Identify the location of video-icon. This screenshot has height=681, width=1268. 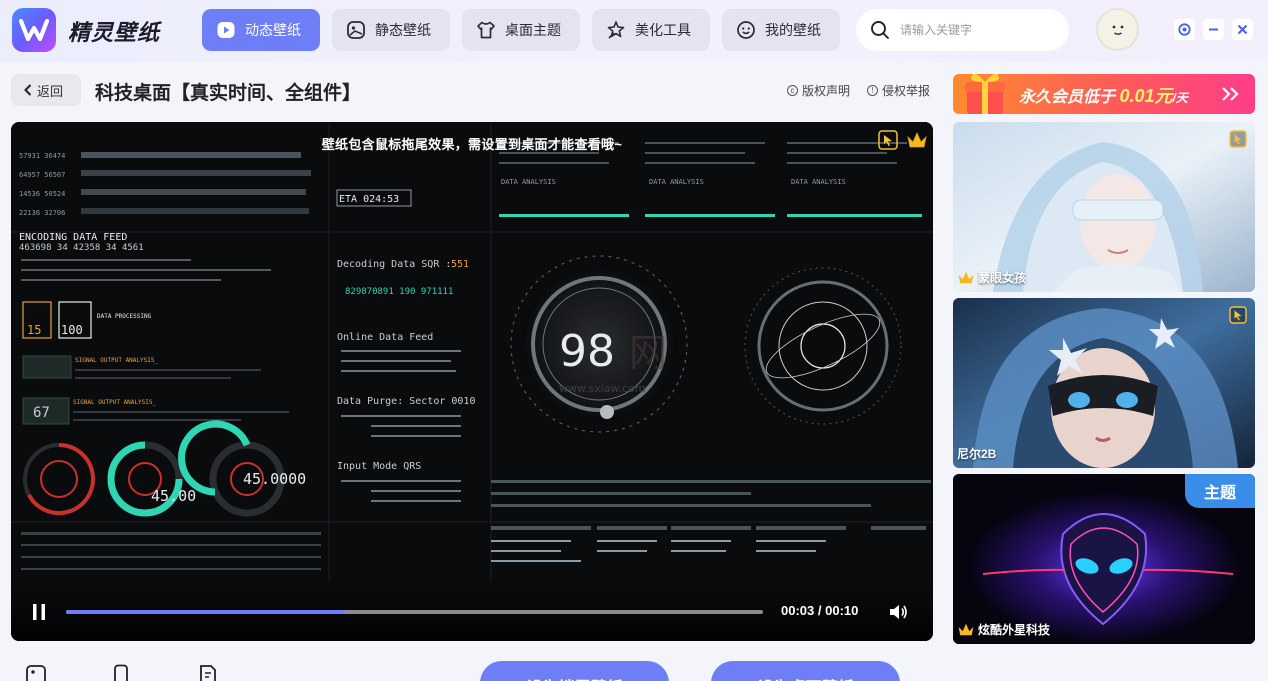
(226, 30).